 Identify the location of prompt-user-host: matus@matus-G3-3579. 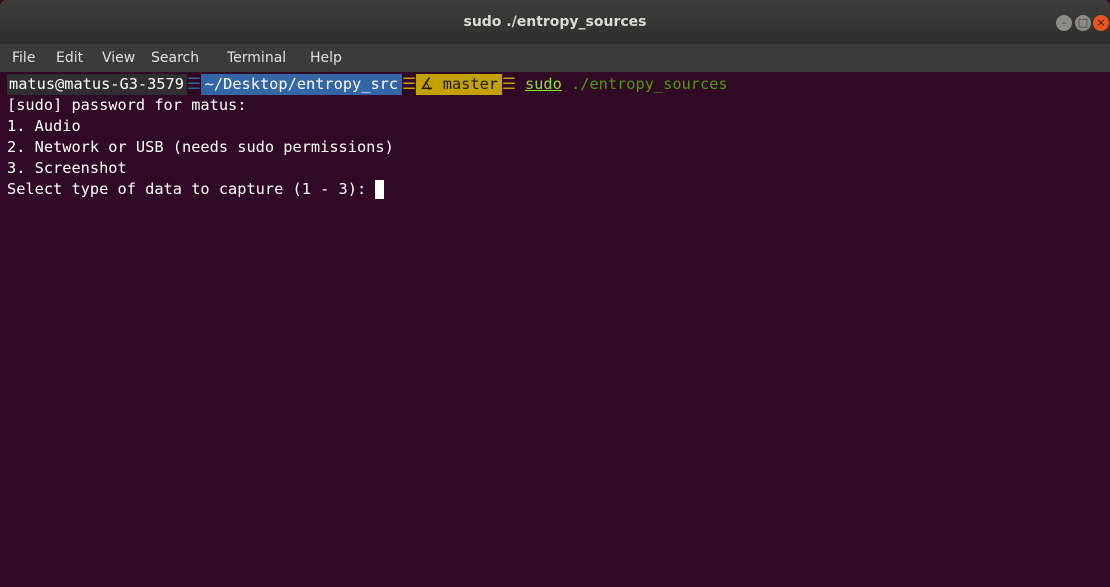
(97, 84).